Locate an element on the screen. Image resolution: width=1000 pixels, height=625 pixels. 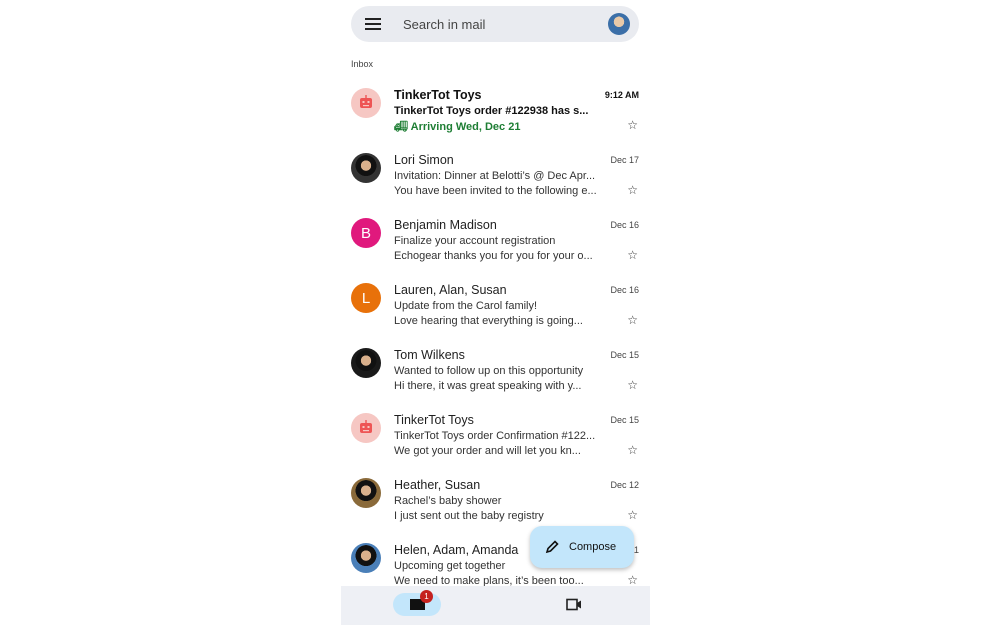
nav-mail: 1 is located at coordinates (417, 603).